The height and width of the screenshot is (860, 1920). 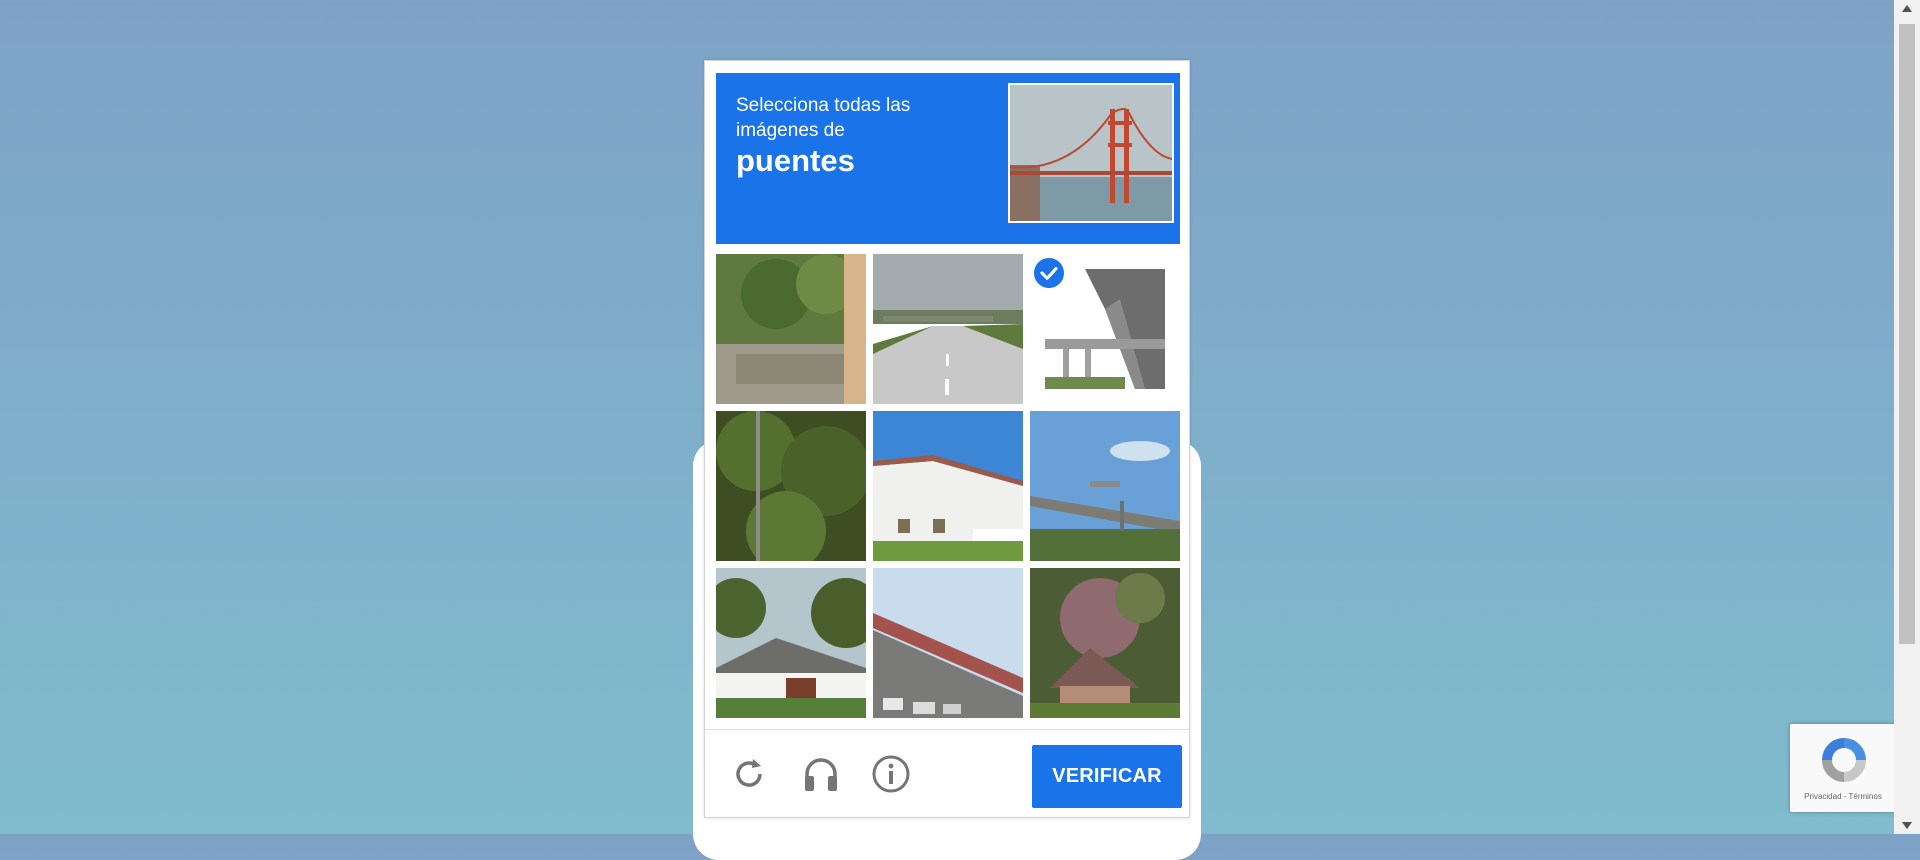 I want to click on recaptcha-terms-text: Privacidad - Términos, so click(x=1843, y=796).